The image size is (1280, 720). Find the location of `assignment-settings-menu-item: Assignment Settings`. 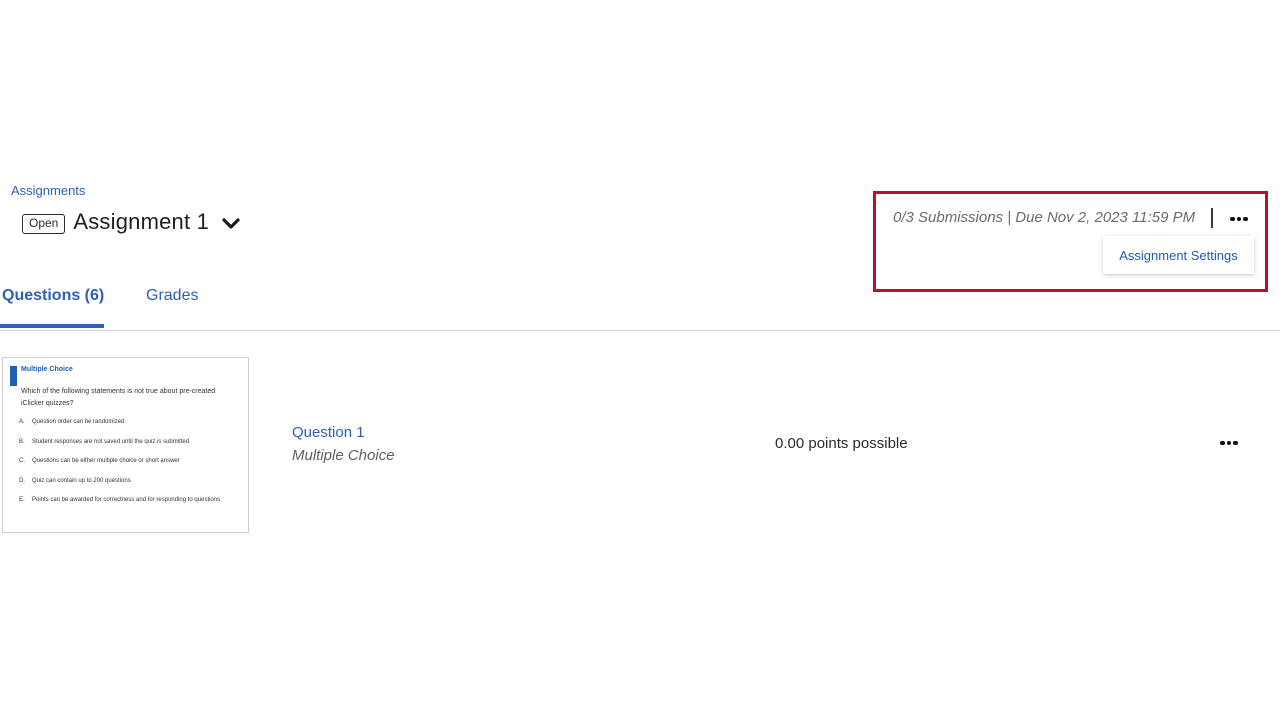

assignment-settings-menu-item: Assignment Settings is located at coordinates (1178, 255).